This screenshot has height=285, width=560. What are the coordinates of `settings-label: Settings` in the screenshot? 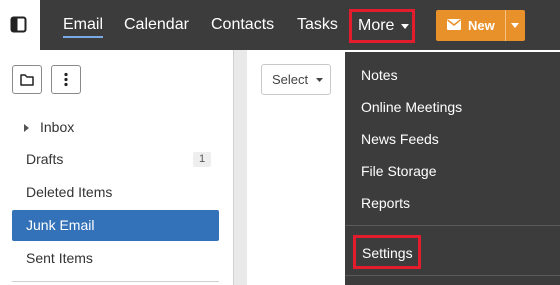 It's located at (387, 253).